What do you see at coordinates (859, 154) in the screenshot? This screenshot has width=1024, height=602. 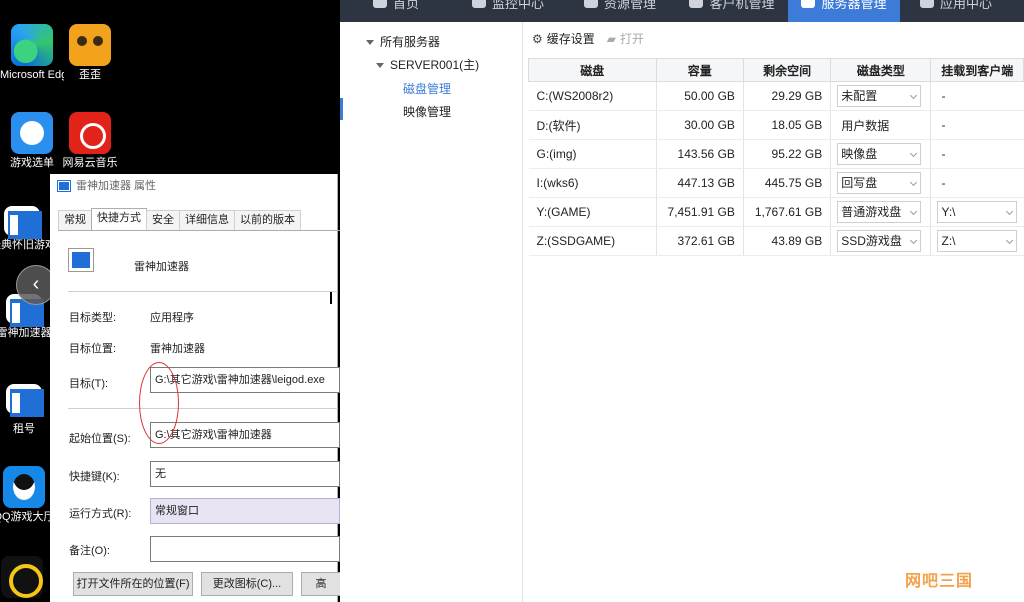 I see `select-value: 映像盘` at bounding box center [859, 154].